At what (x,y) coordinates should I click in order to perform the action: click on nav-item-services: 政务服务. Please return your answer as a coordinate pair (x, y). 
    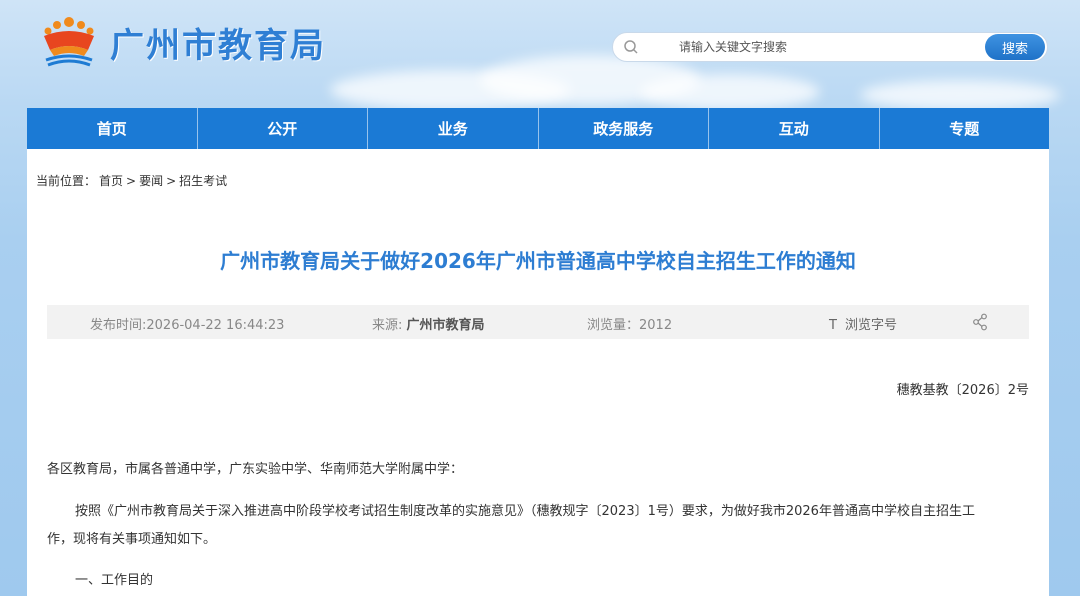
    Looking at the image, I should click on (624, 128).